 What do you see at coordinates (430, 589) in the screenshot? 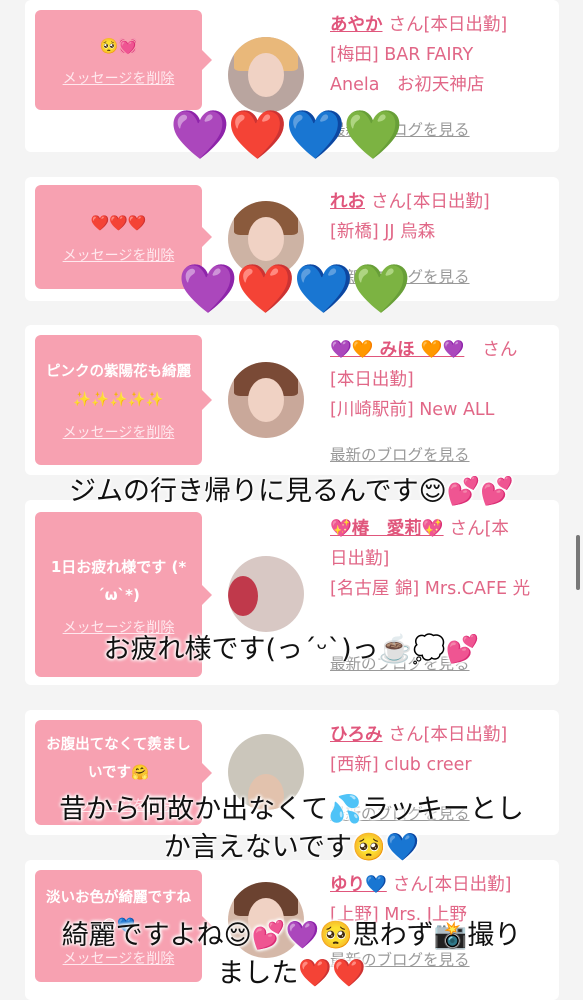
I see `shop-line: [名古屋 錦] Mrs.CAFE 光` at bounding box center [430, 589].